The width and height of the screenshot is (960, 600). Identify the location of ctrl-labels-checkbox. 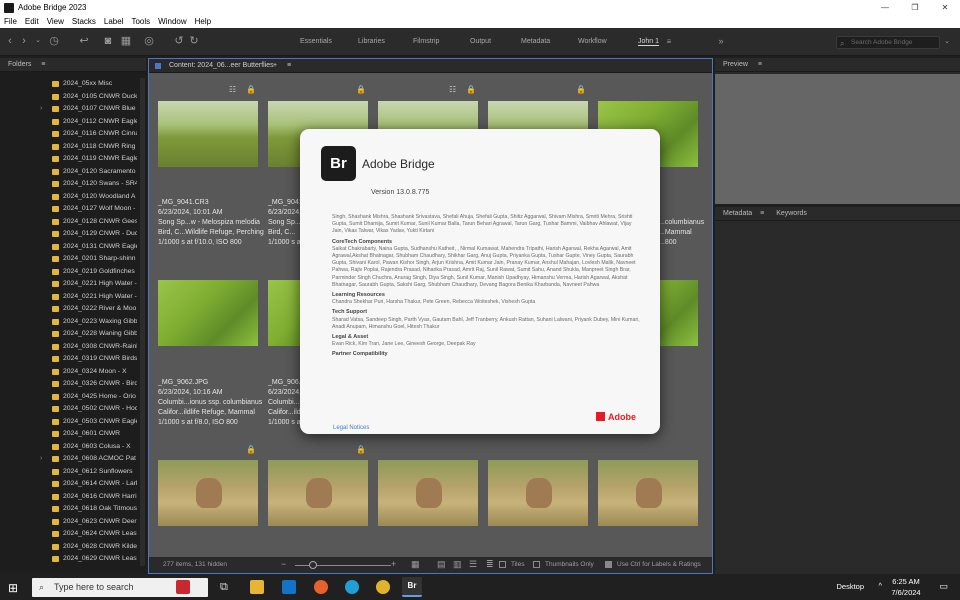
(608, 564).